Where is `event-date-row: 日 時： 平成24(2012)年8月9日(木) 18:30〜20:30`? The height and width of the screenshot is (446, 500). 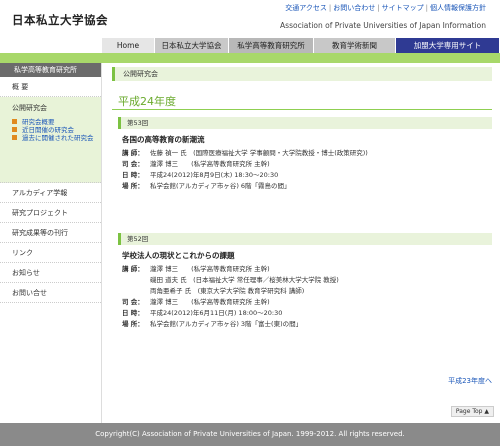 event-date-row: 日 時： 平成24(2012)年8月9日(木) 18:30〜20:30 is located at coordinates (200, 175).